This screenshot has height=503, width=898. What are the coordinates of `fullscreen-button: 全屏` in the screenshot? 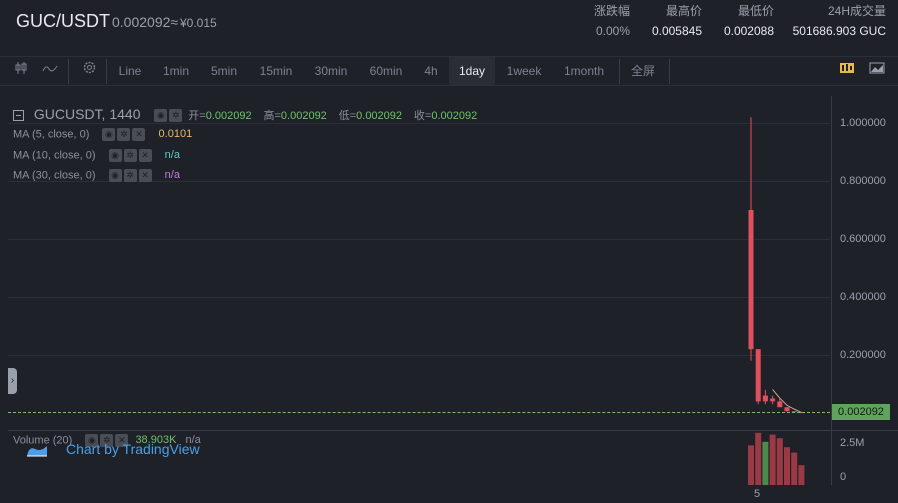 It's located at (643, 71).